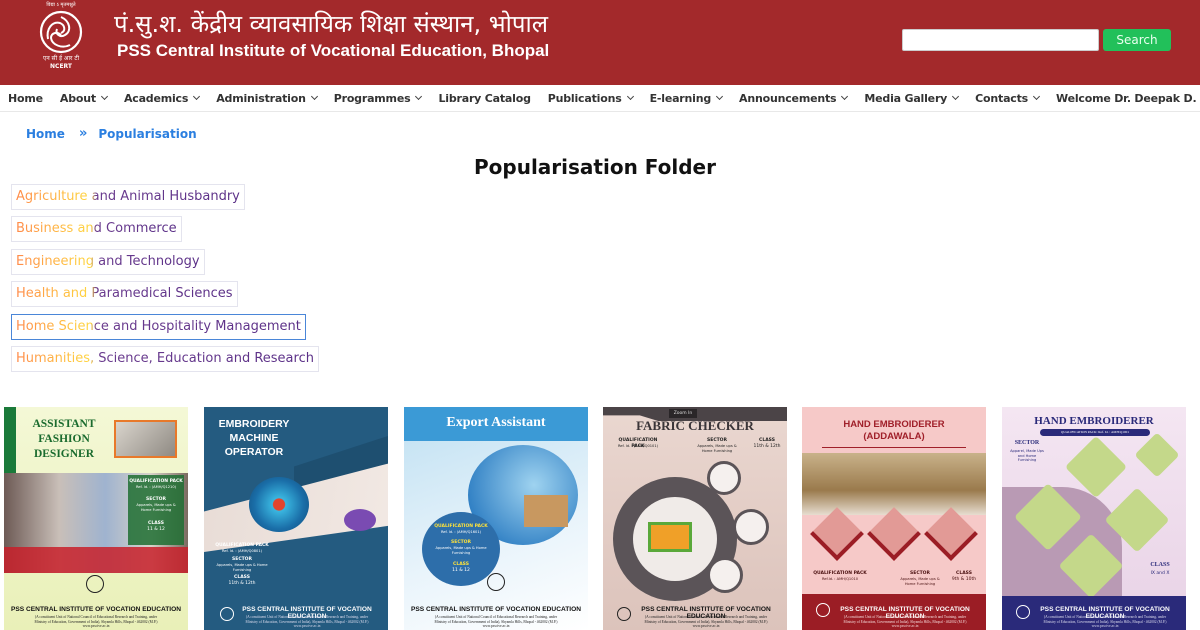 This screenshot has height=630, width=1200. Describe the element at coordinates (279, 504) in the screenshot. I see `cover-flower` at that location.